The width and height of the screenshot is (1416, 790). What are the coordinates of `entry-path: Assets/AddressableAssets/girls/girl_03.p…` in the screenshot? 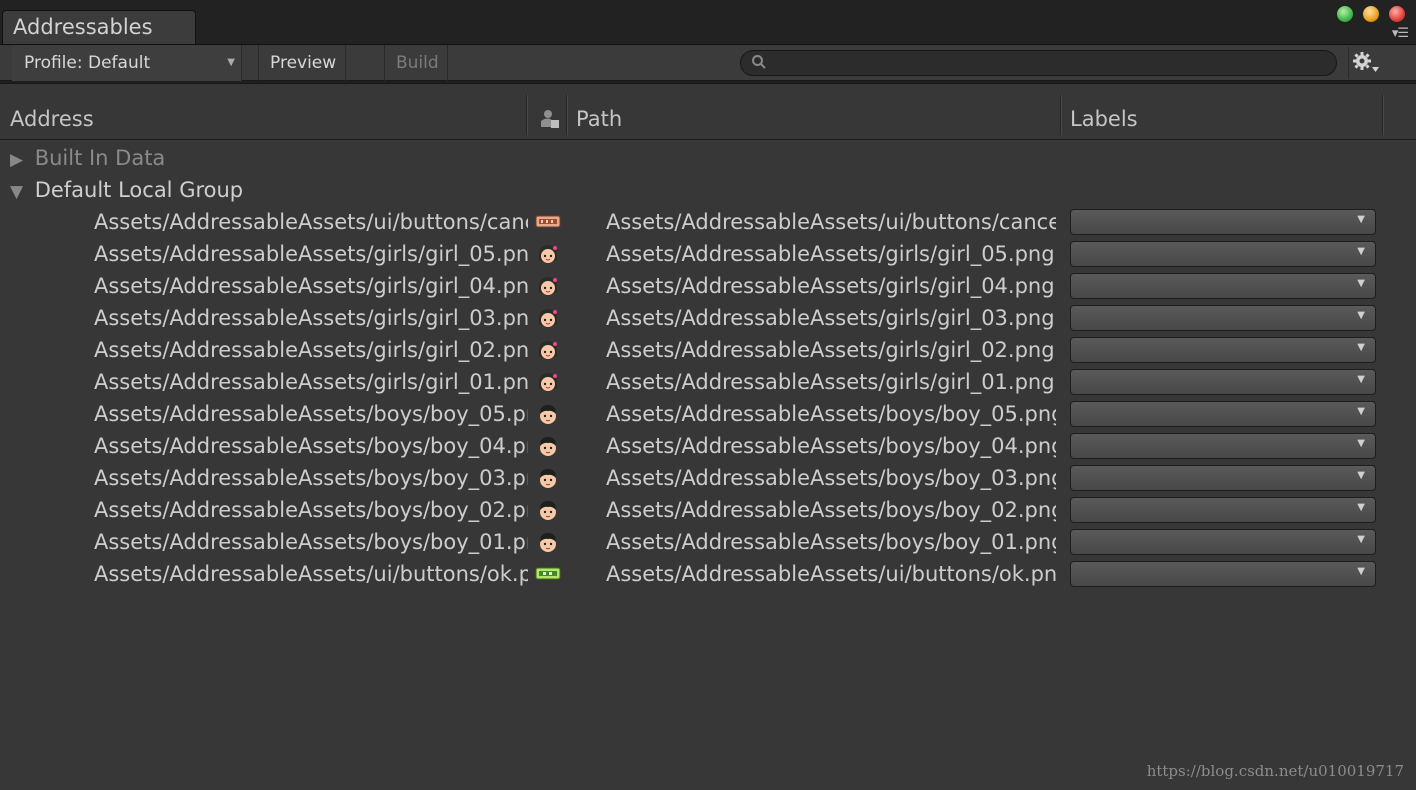 It's located at (830, 318).